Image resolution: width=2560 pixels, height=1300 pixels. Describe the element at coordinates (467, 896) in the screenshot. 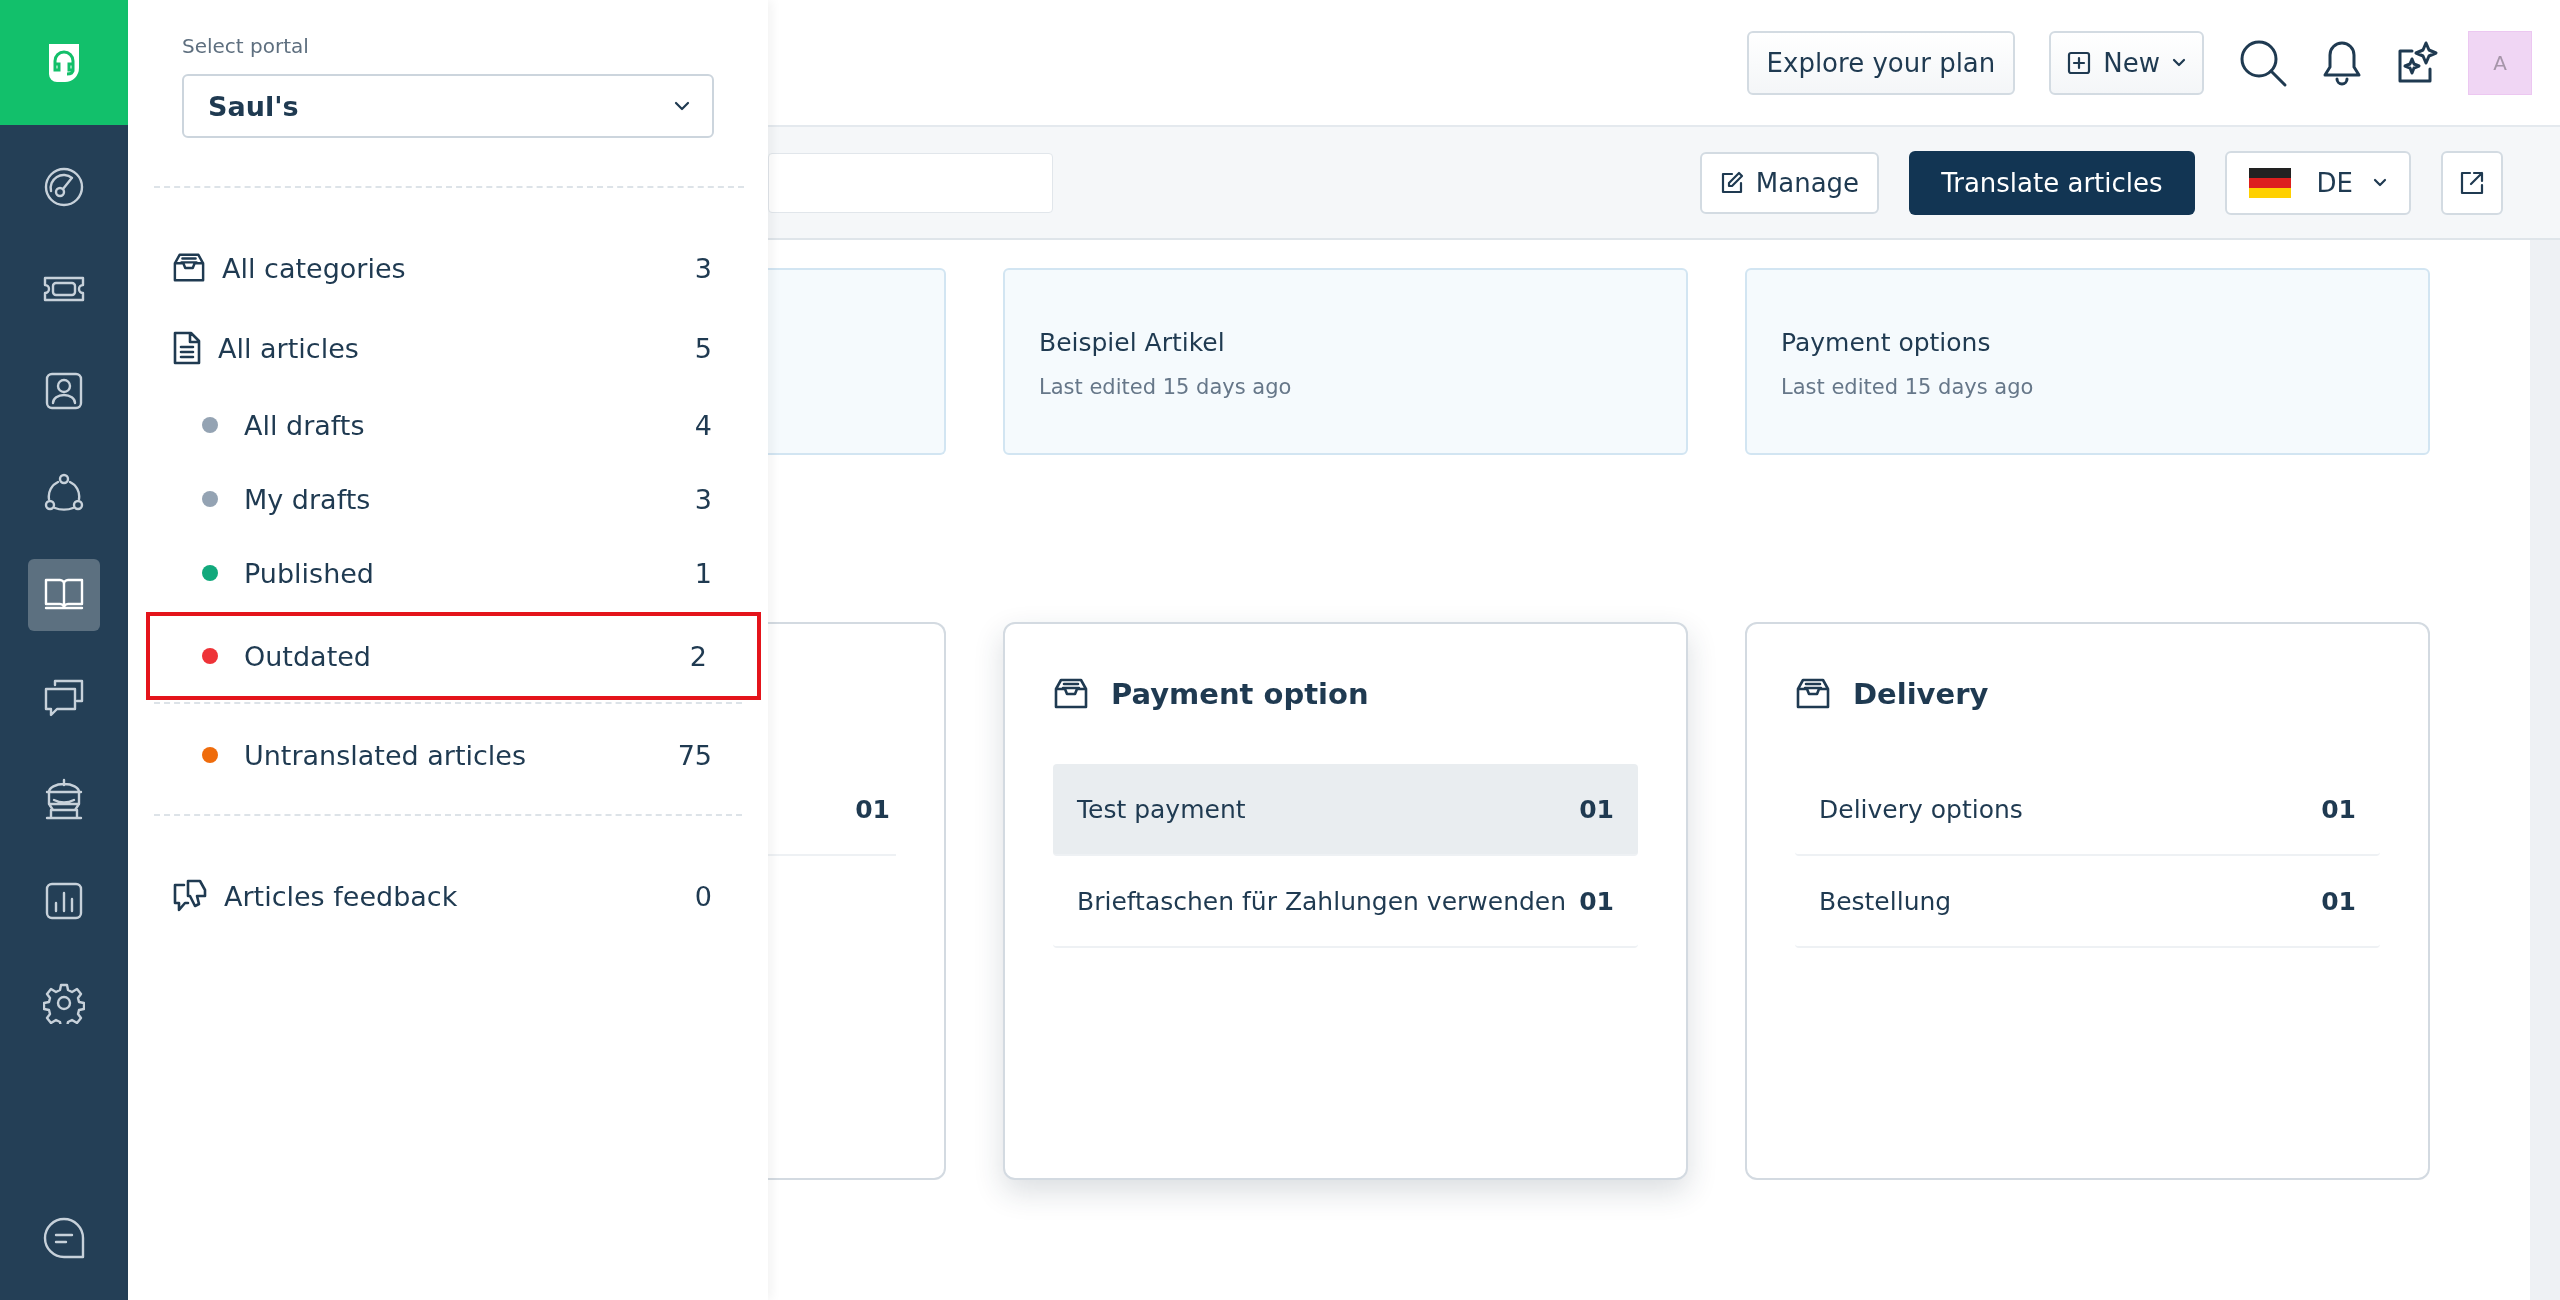

I see `panel-list-item: Articles feedback 0` at that location.